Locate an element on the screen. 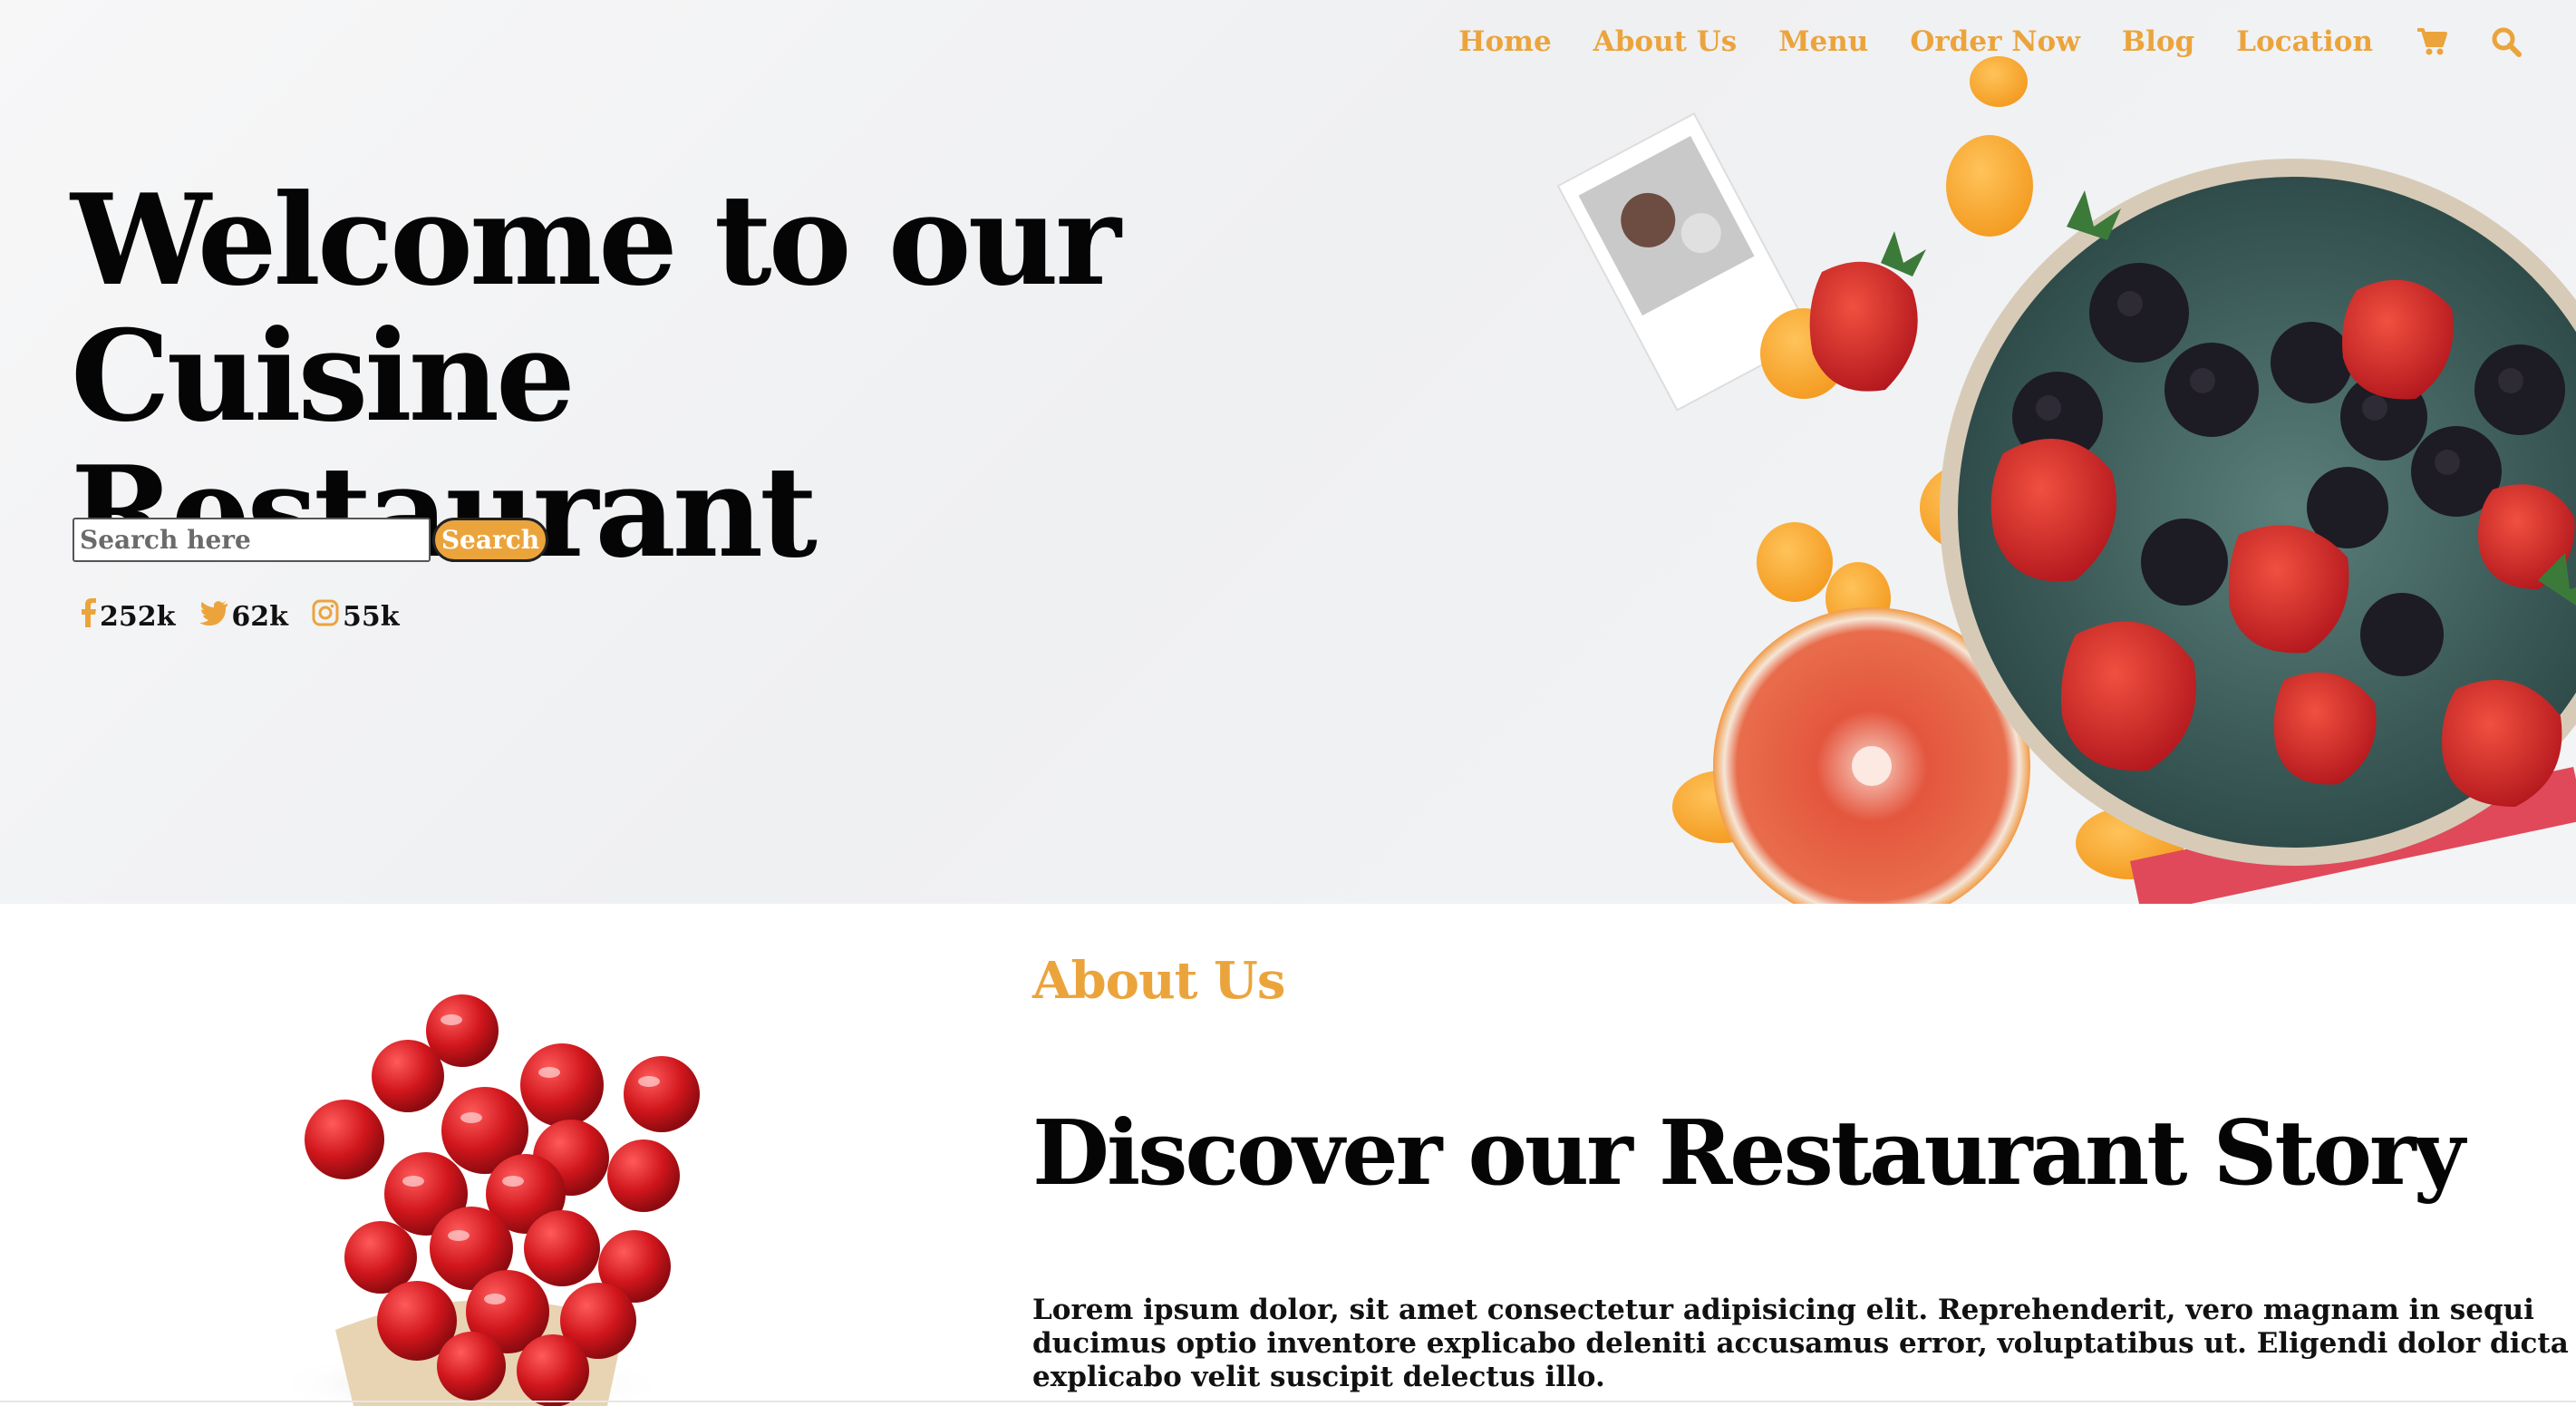 The height and width of the screenshot is (1406, 2576). facebook-count: 252k is located at coordinates (138, 617).